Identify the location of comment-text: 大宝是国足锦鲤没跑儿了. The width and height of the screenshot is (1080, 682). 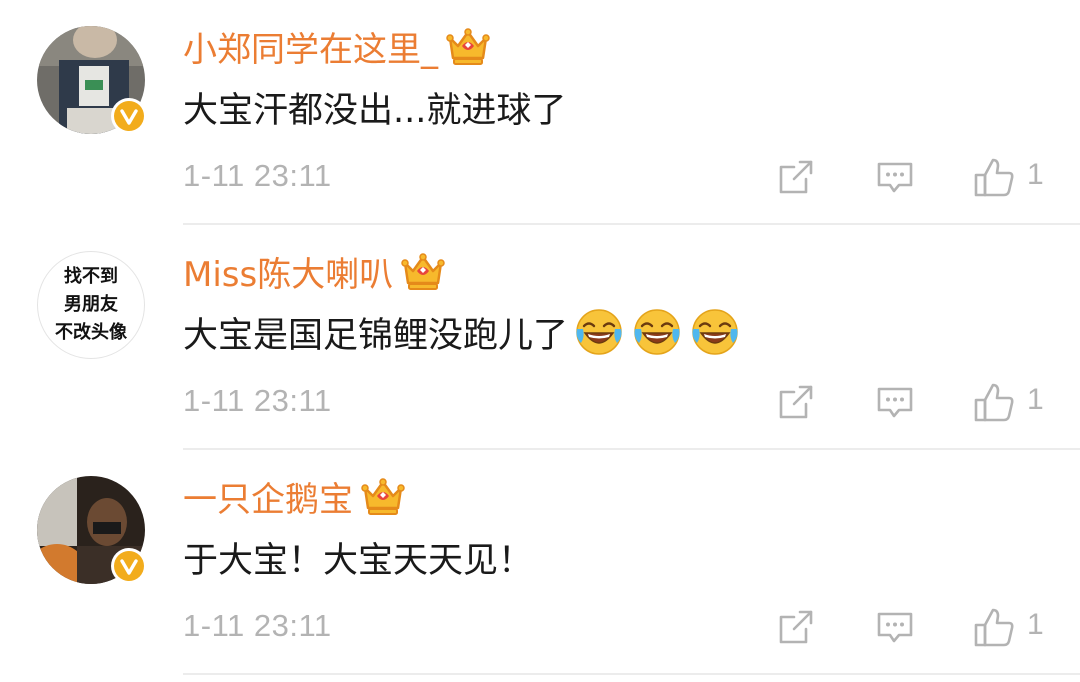
(465, 332).